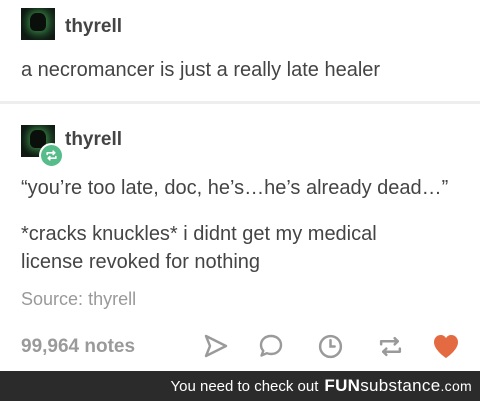 This screenshot has width=480, height=401. What do you see at coordinates (52, 299) in the screenshot?
I see `source-label: Source:` at bounding box center [52, 299].